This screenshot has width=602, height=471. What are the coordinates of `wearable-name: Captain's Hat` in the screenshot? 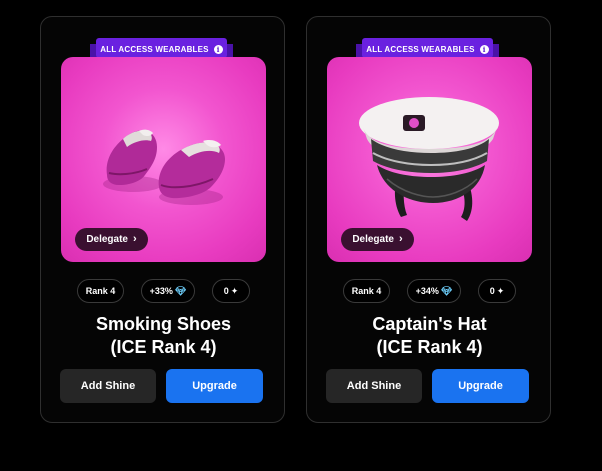 It's located at (429, 324).